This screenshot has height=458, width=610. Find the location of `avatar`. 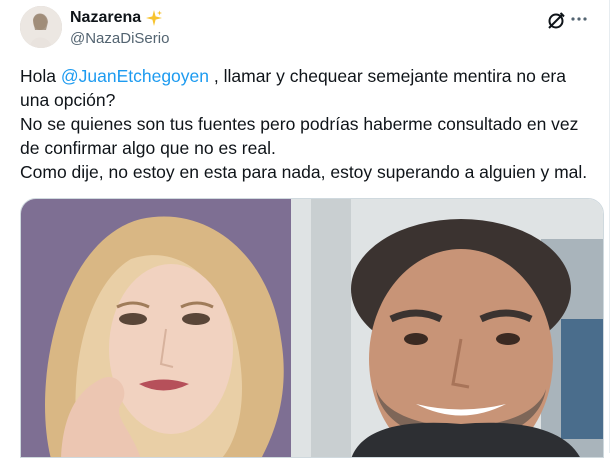

avatar is located at coordinates (41, 27).